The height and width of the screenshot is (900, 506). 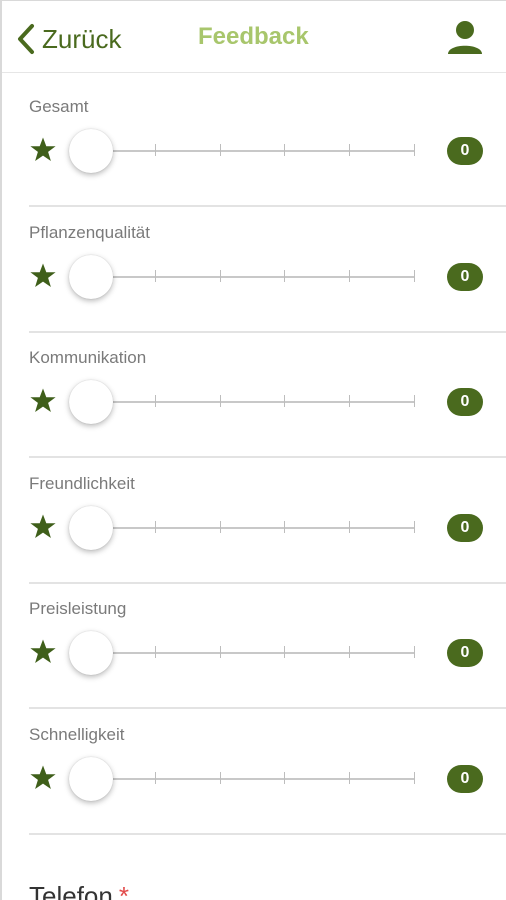 What do you see at coordinates (71, 890) in the screenshot?
I see `phone-label-text: Telefon` at bounding box center [71, 890].